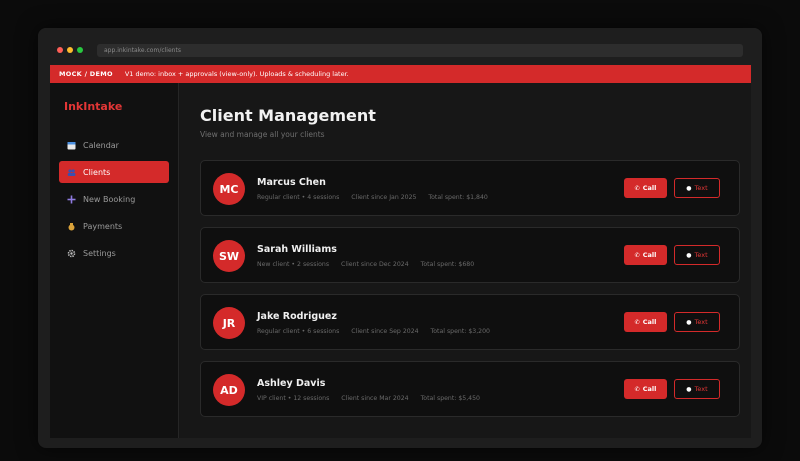 The image size is (800, 461). What do you see at coordinates (385, 331) in the screenshot?
I see `client-since: Client since Sep 2024` at bounding box center [385, 331].